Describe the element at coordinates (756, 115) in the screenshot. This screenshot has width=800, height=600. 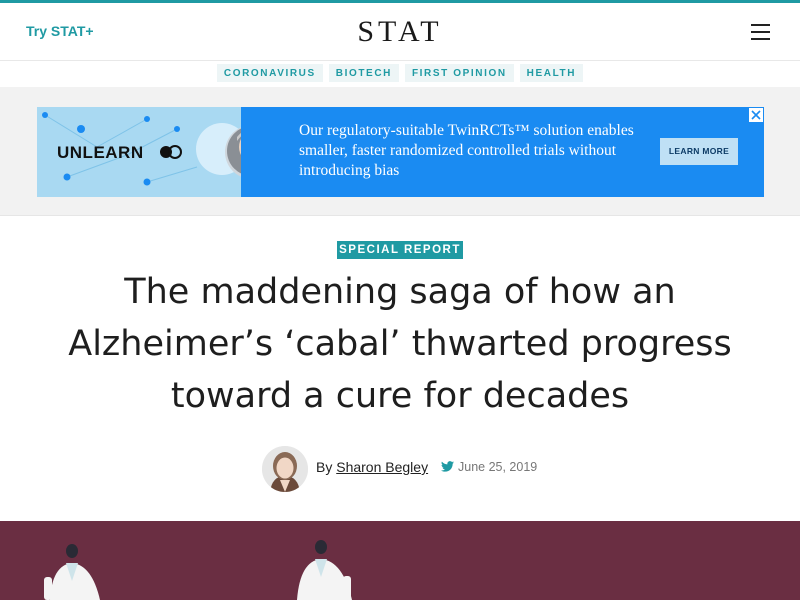
I see `ad-choices-close-icon` at that location.